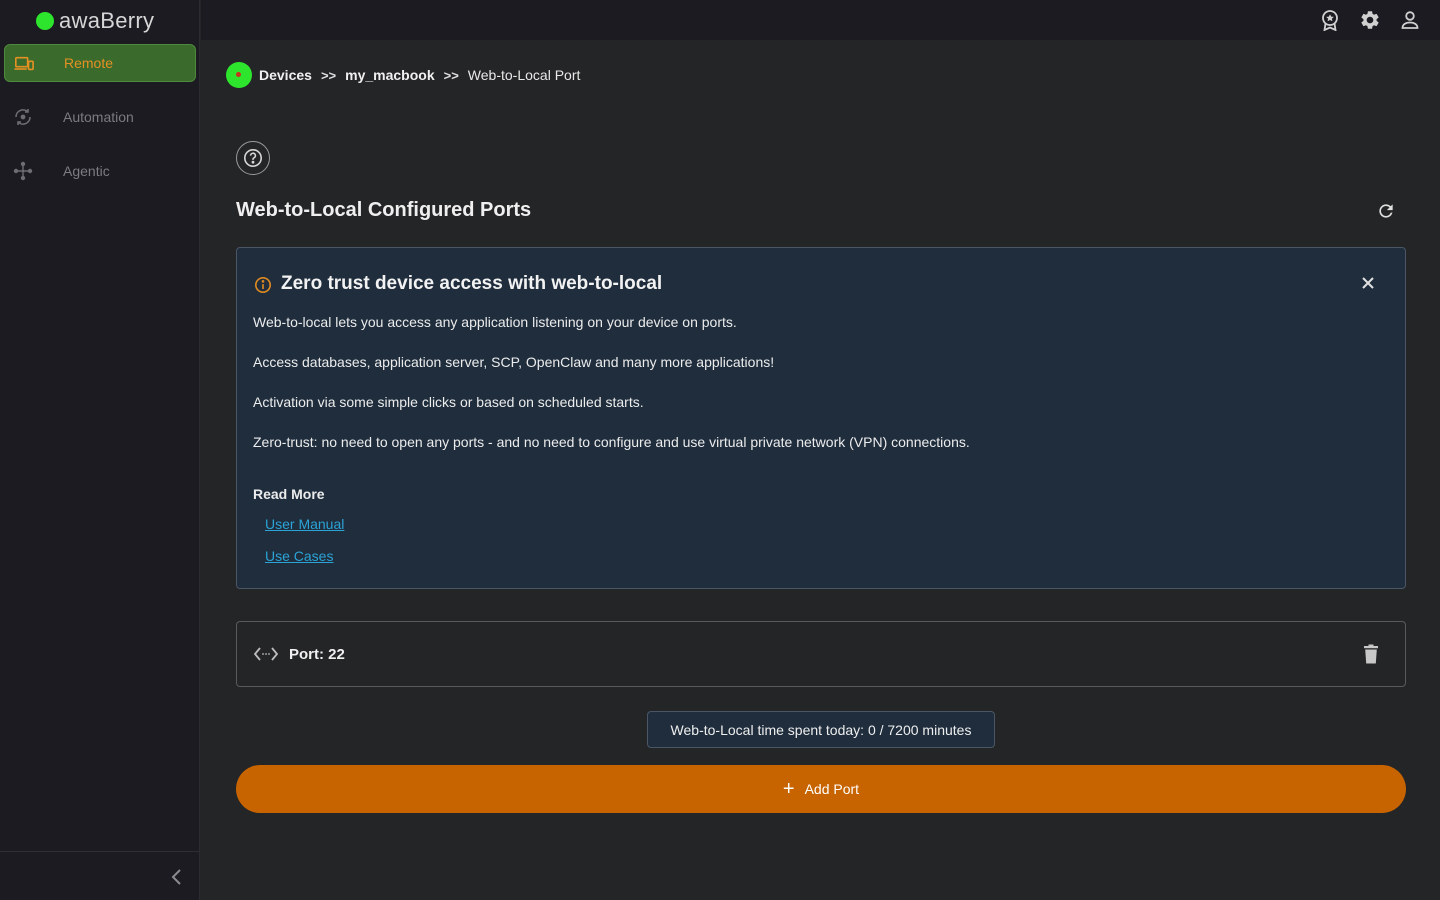 This screenshot has height=900, width=1440. What do you see at coordinates (100, 875) in the screenshot?
I see `sidebar-footer` at bounding box center [100, 875].